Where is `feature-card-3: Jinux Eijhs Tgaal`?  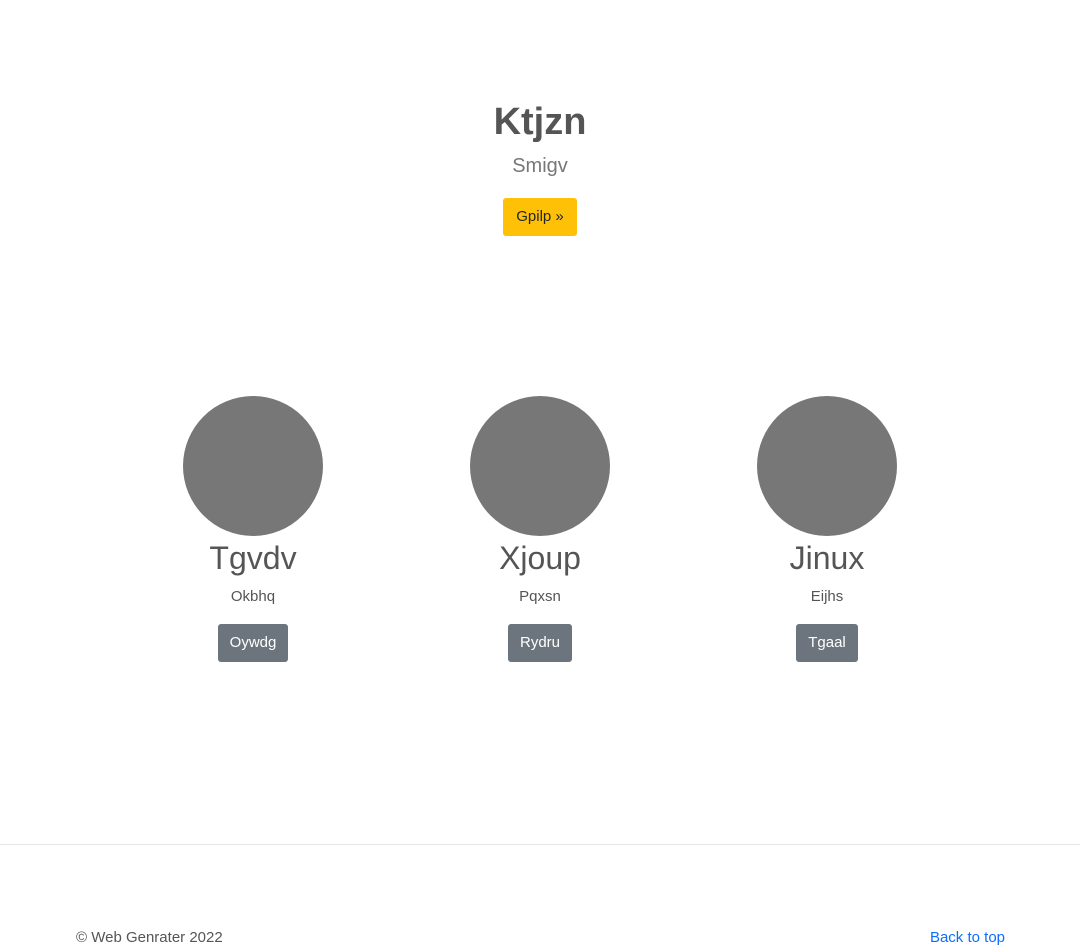 feature-card-3: Jinux Eijhs Tgaal is located at coordinates (827, 529).